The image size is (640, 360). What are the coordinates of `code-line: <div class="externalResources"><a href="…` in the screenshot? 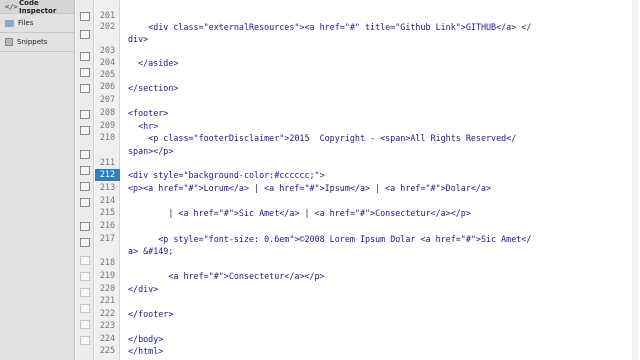 It's located at (329, 27).